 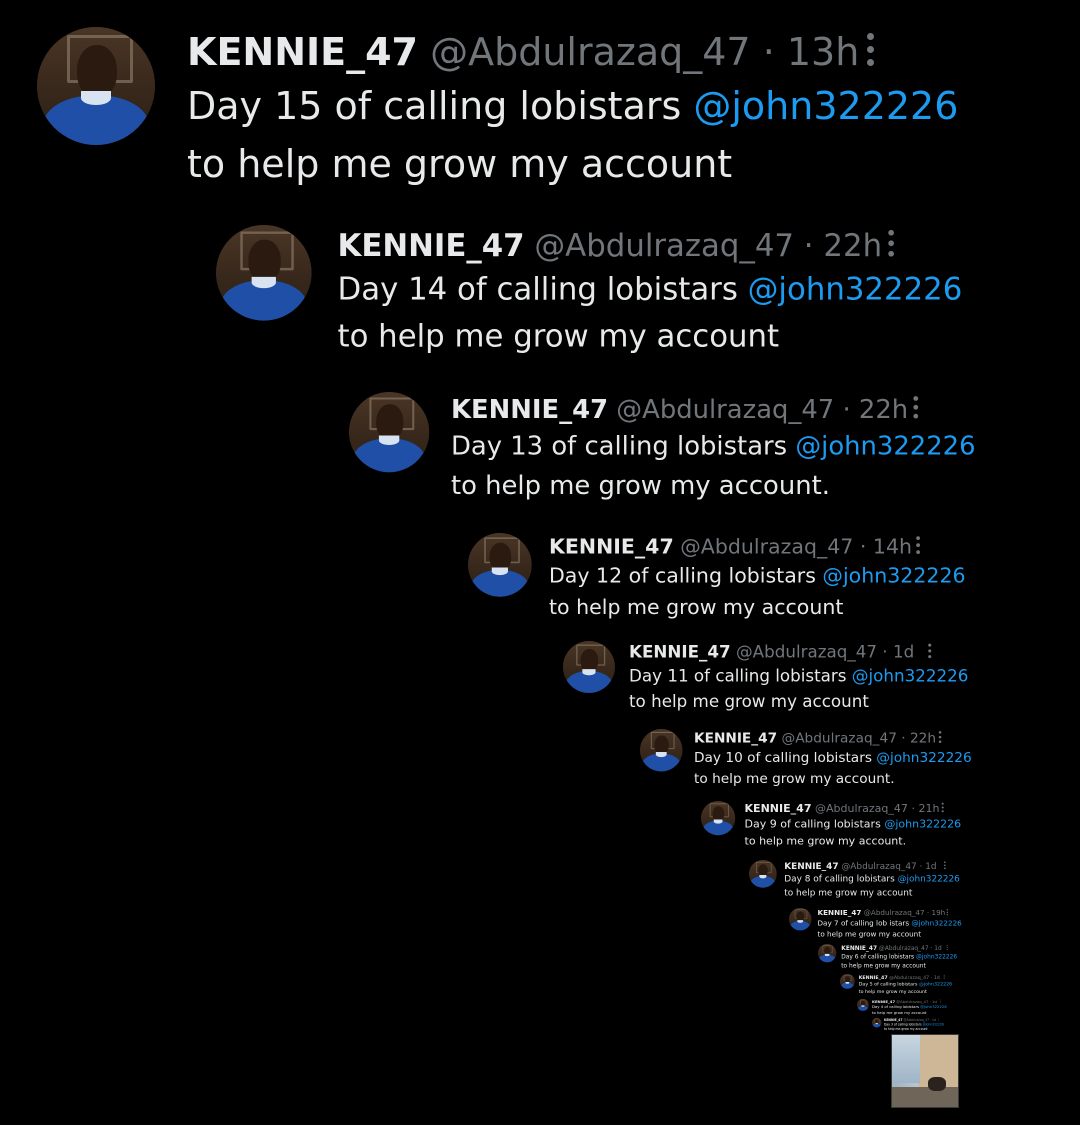 What do you see at coordinates (925, 1071) in the screenshot?
I see `media-thumbnail` at bounding box center [925, 1071].